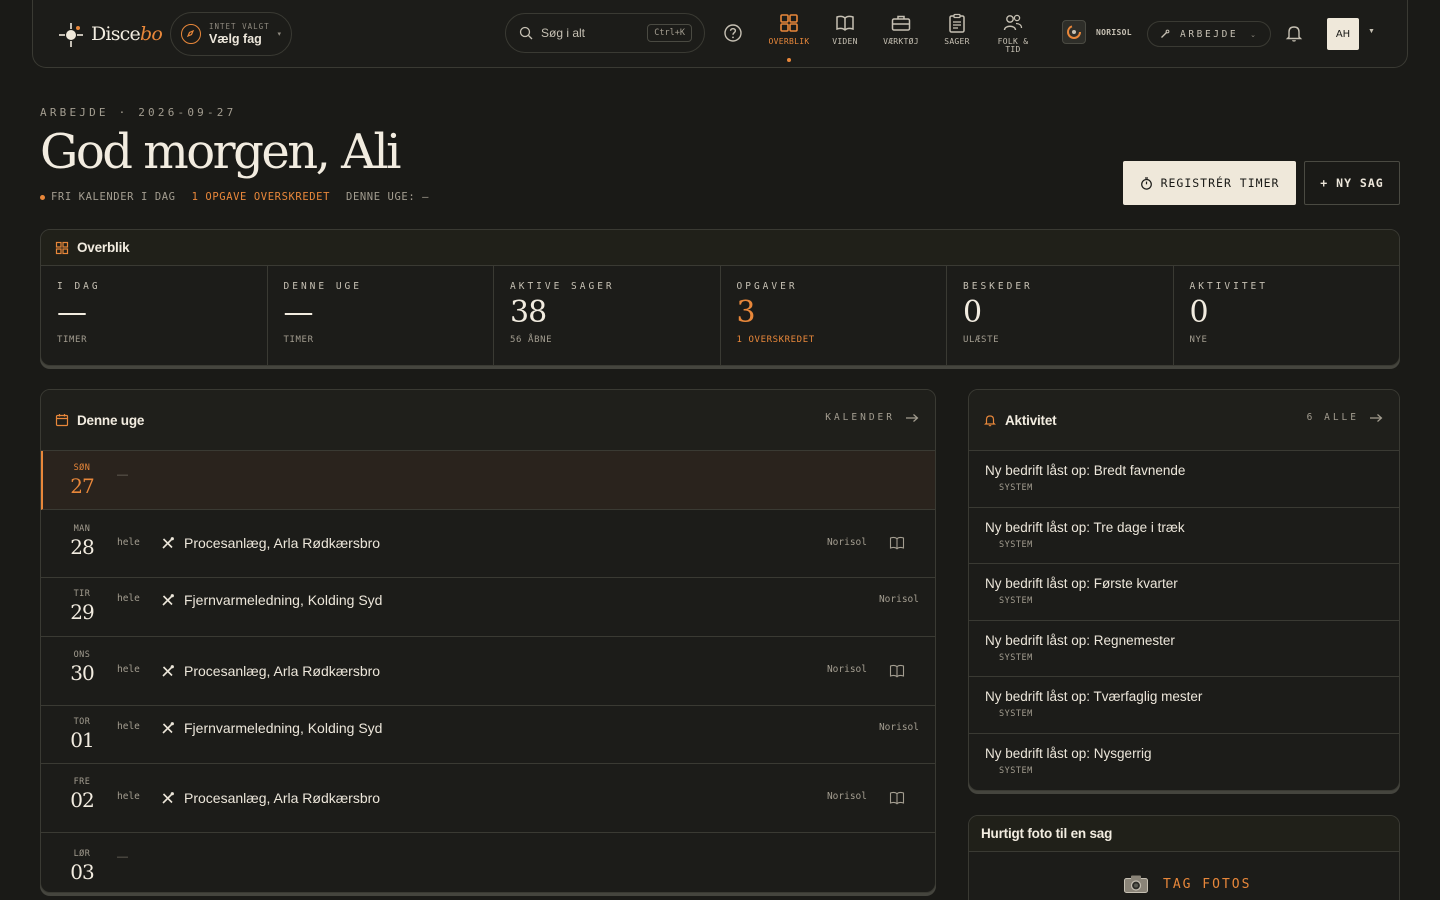  What do you see at coordinates (261, 197) in the screenshot?
I see `status-overdue: 1 OPGAVE OVERSKREDET` at bounding box center [261, 197].